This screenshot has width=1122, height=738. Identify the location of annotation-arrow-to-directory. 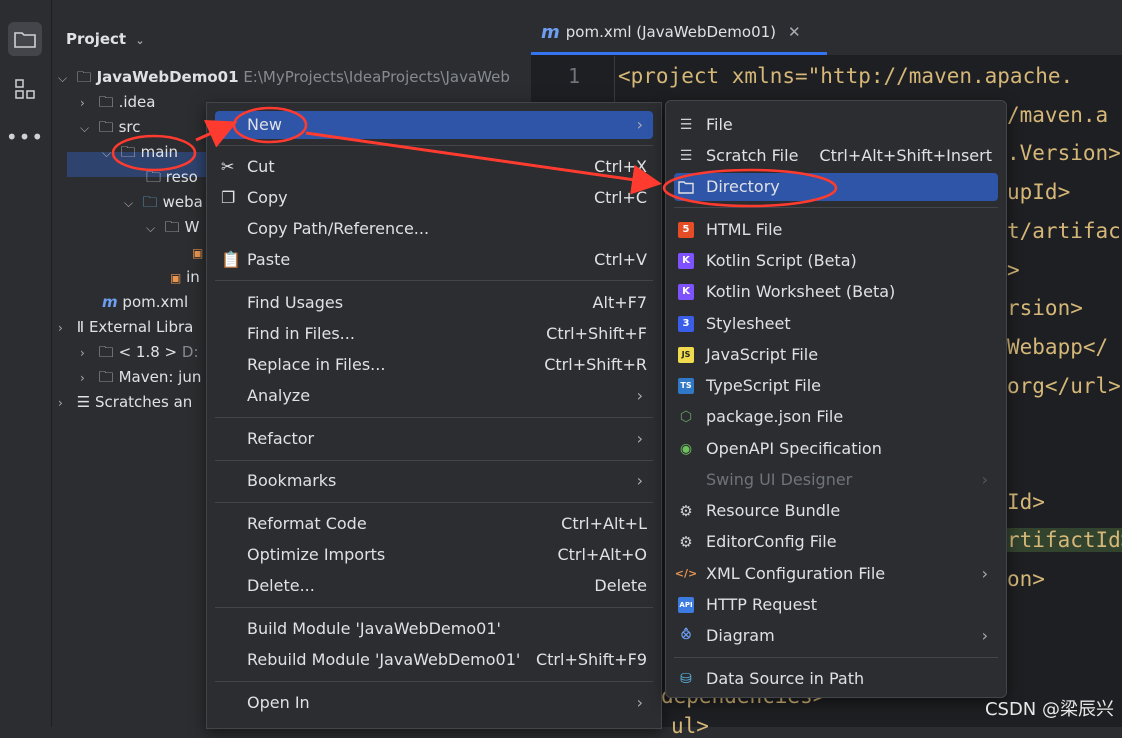
(483, 163).